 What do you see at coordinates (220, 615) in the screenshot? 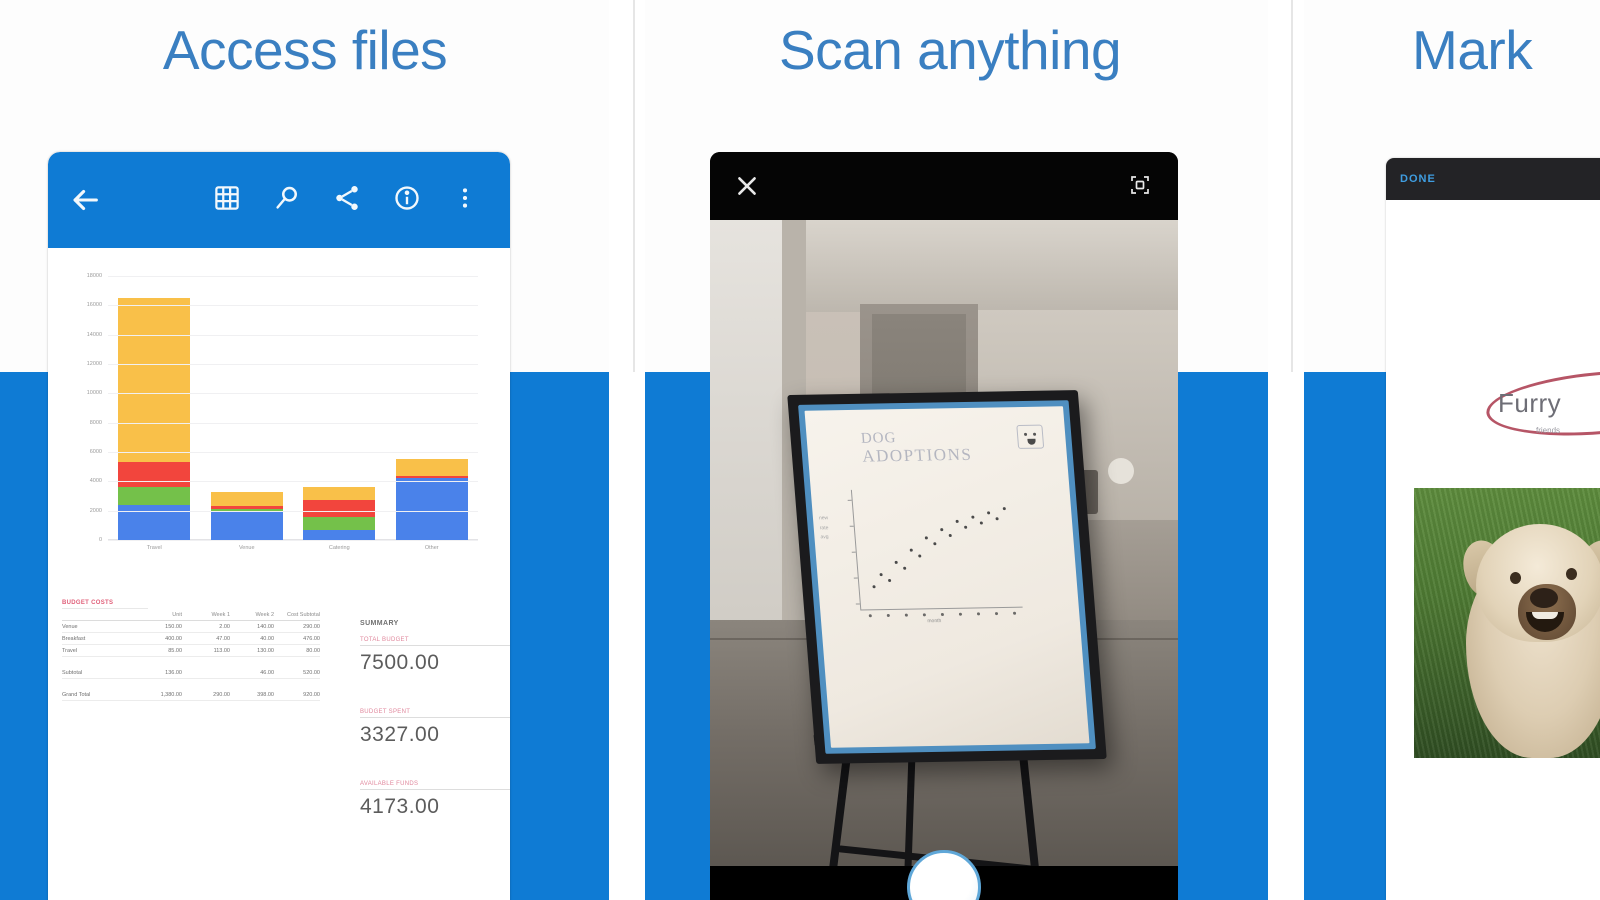
I see `th-2: Week 1` at bounding box center [220, 615].